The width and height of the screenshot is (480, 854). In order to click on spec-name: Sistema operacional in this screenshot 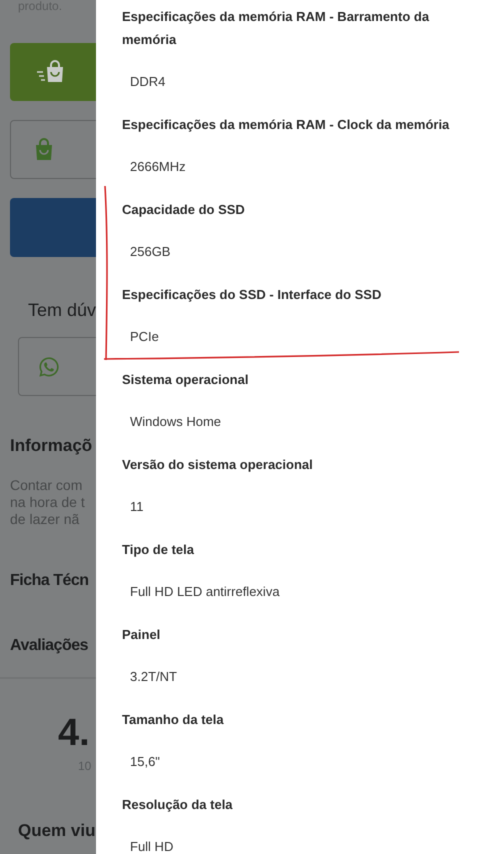, I will do `click(186, 380)`.